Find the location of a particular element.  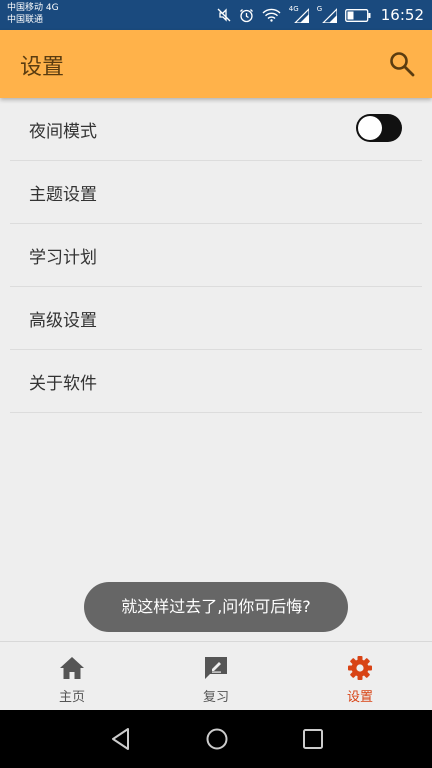

settings-item-study-plan: 学习计划 is located at coordinates (216, 255).